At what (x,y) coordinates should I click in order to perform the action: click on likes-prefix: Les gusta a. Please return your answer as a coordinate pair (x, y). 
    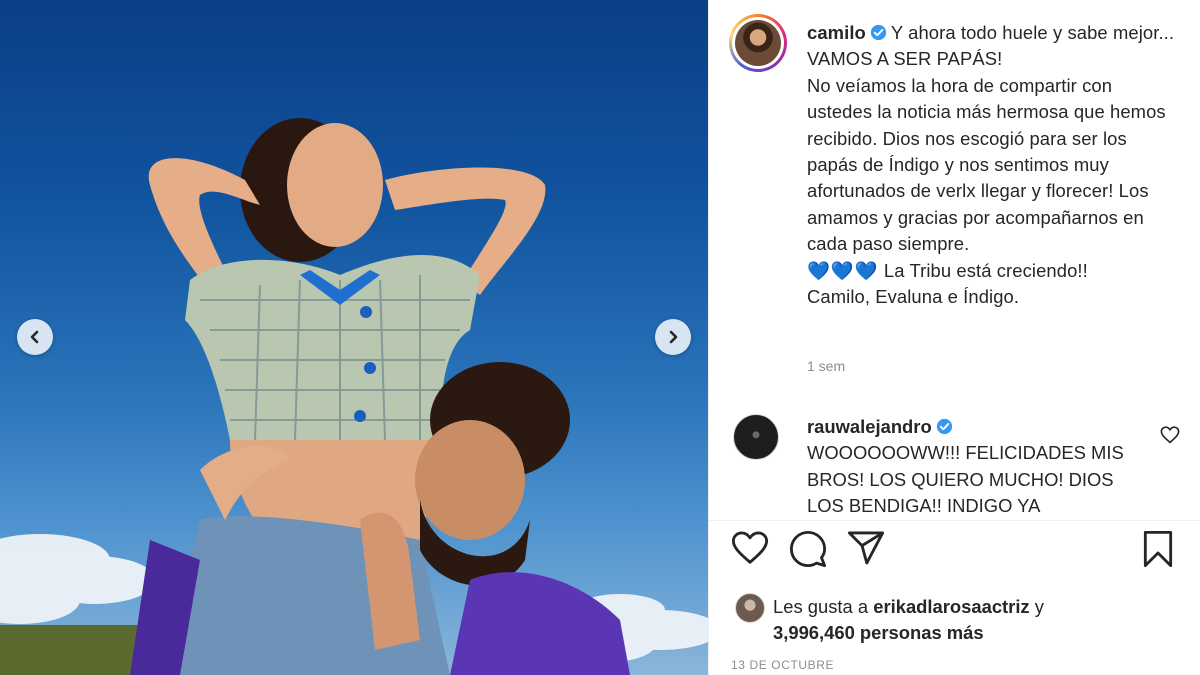
    Looking at the image, I should click on (821, 606).